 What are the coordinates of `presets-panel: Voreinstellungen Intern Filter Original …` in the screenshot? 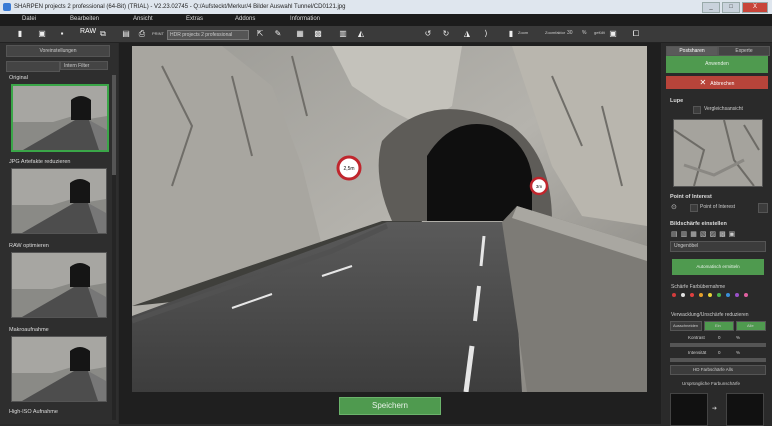 It's located at (59, 233).